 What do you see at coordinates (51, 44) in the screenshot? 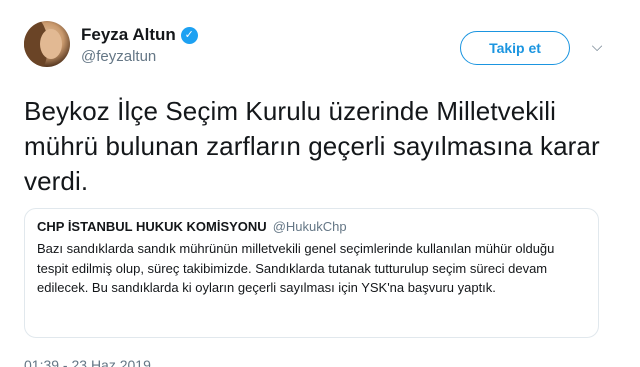
I see `avatar-face` at bounding box center [51, 44].